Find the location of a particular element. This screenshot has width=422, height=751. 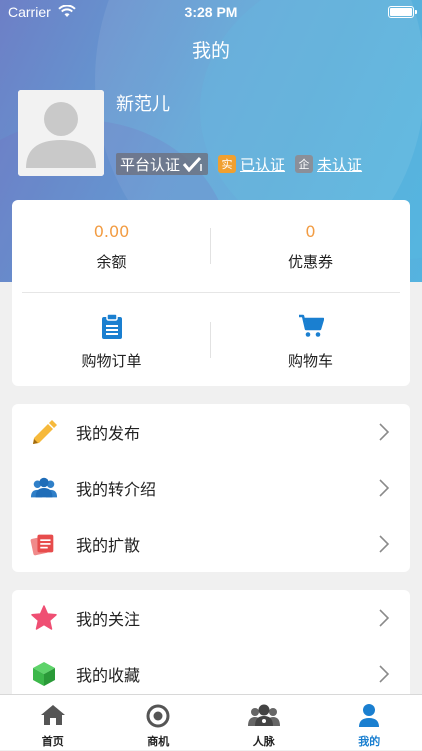

page-title: 我的 is located at coordinates (211, 49).